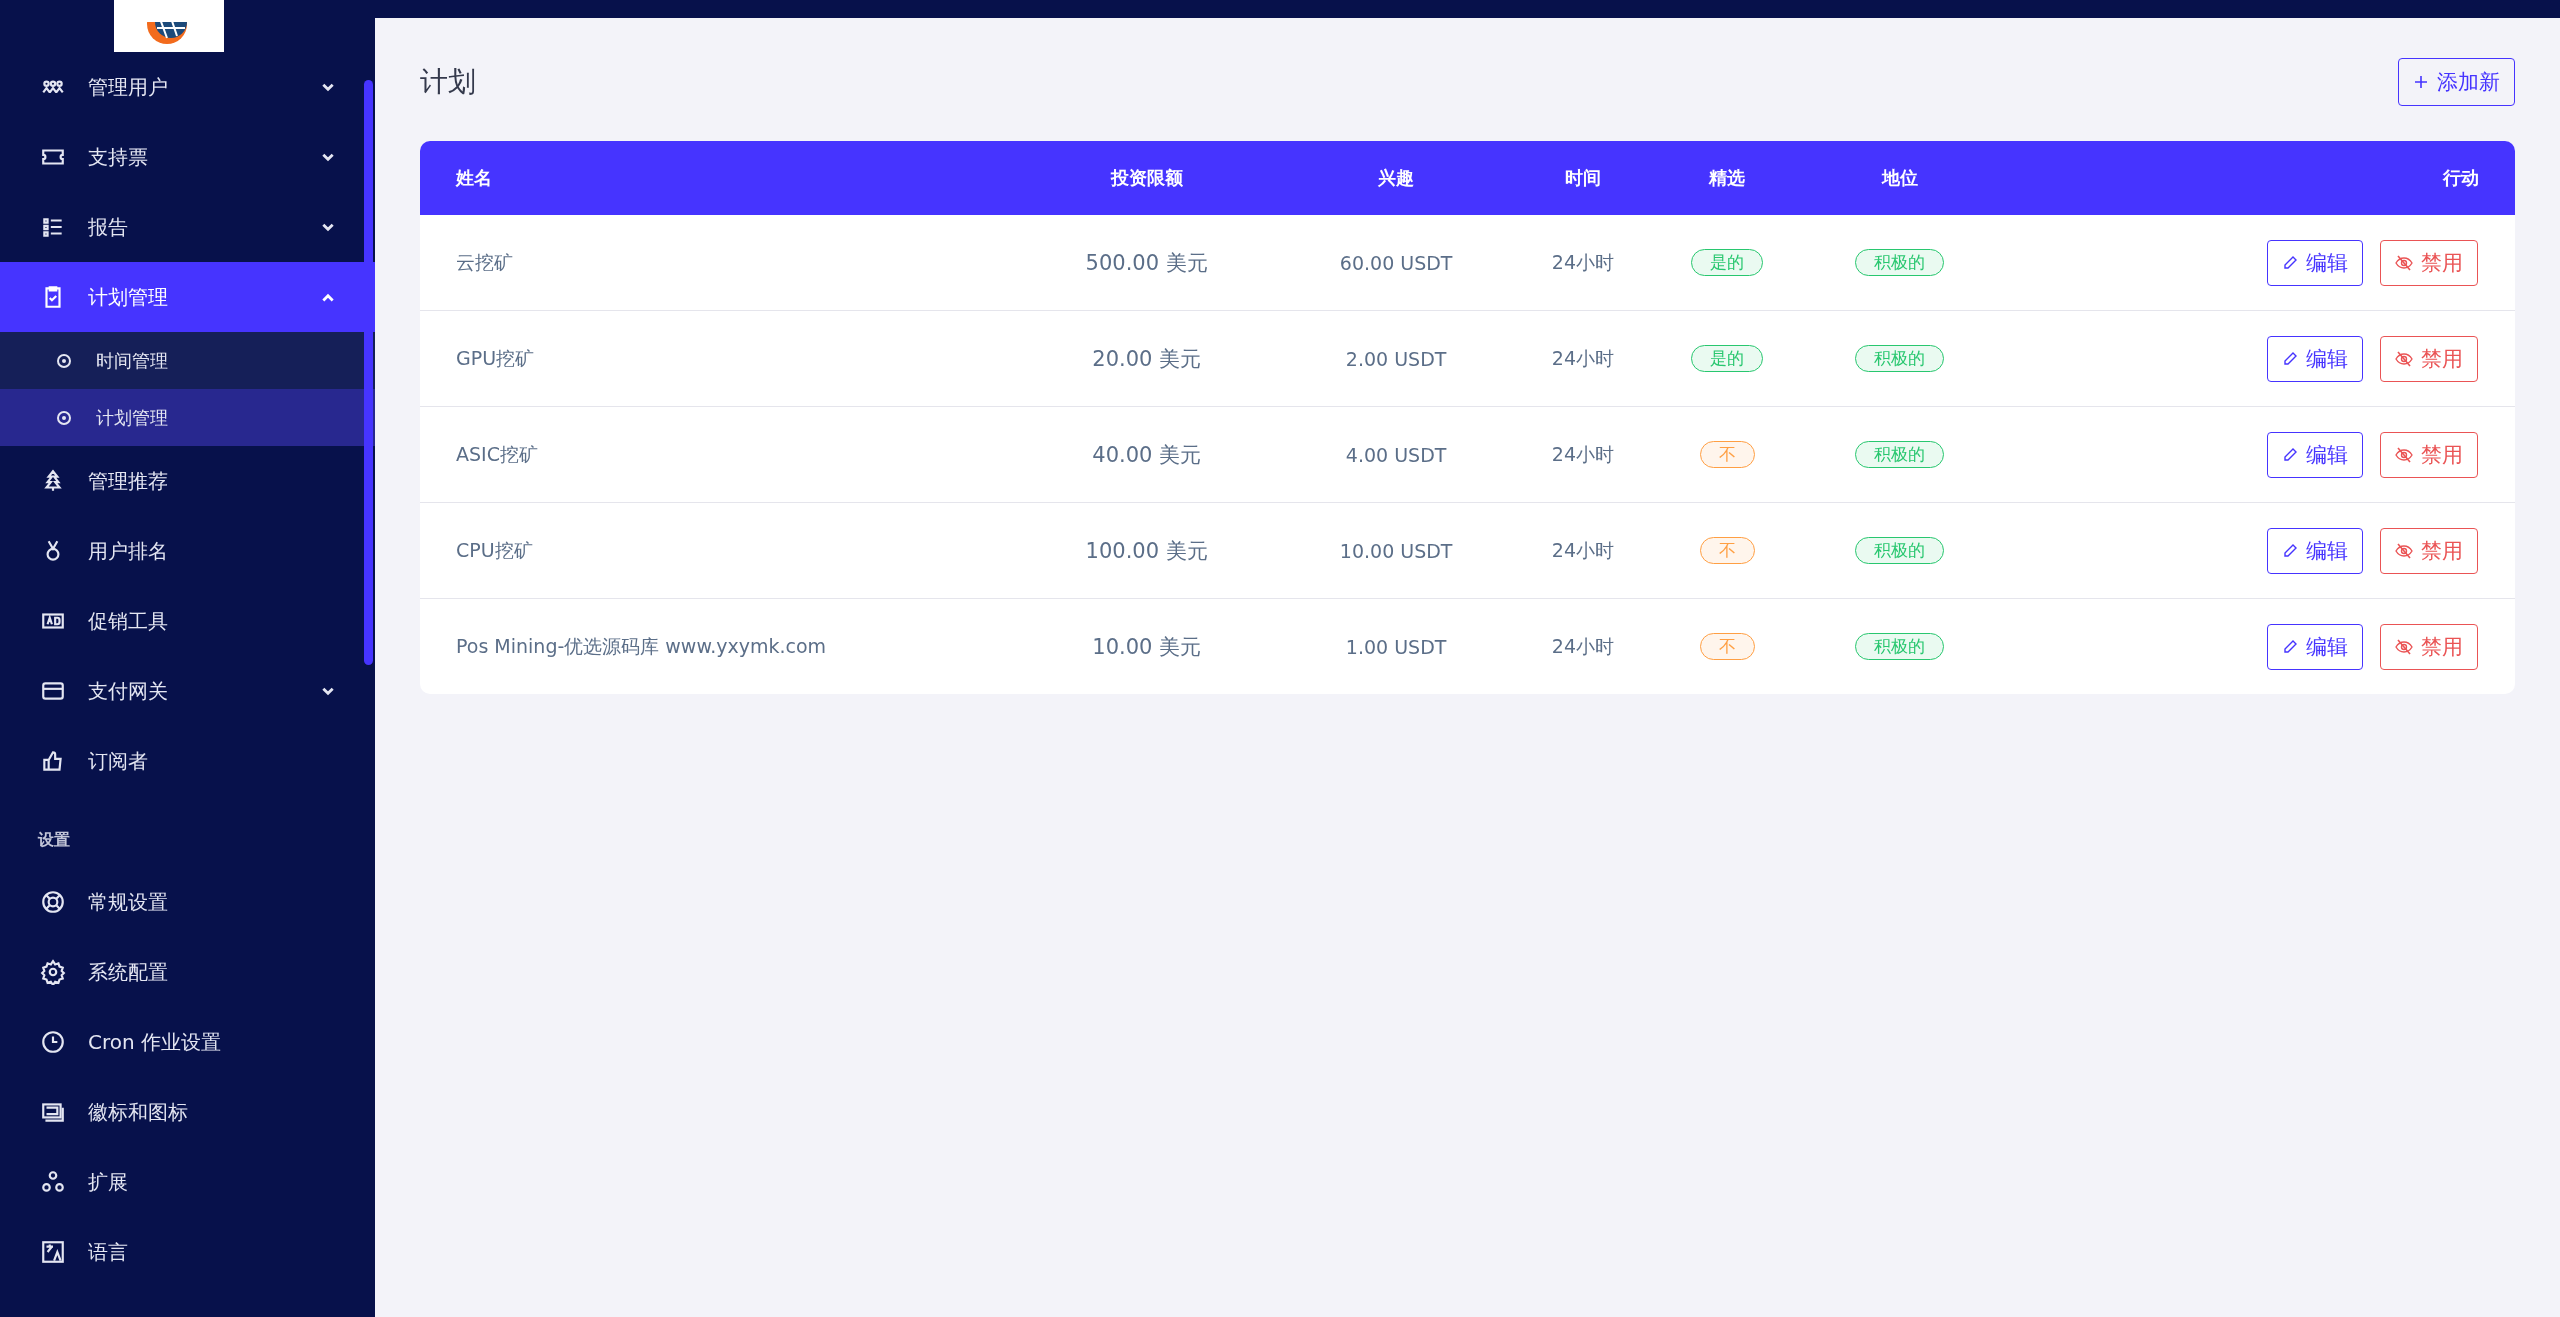 Image resolution: width=2560 pixels, height=1317 pixels. What do you see at coordinates (187, 972) in the screenshot?
I see `sidebar-item: 系统配置` at bounding box center [187, 972].